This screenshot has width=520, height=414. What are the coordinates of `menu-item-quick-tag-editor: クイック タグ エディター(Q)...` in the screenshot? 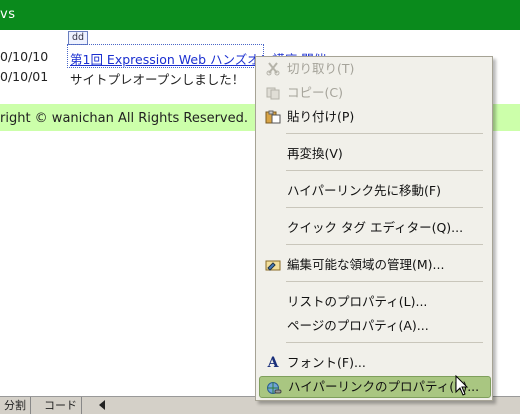 It's located at (374, 228).